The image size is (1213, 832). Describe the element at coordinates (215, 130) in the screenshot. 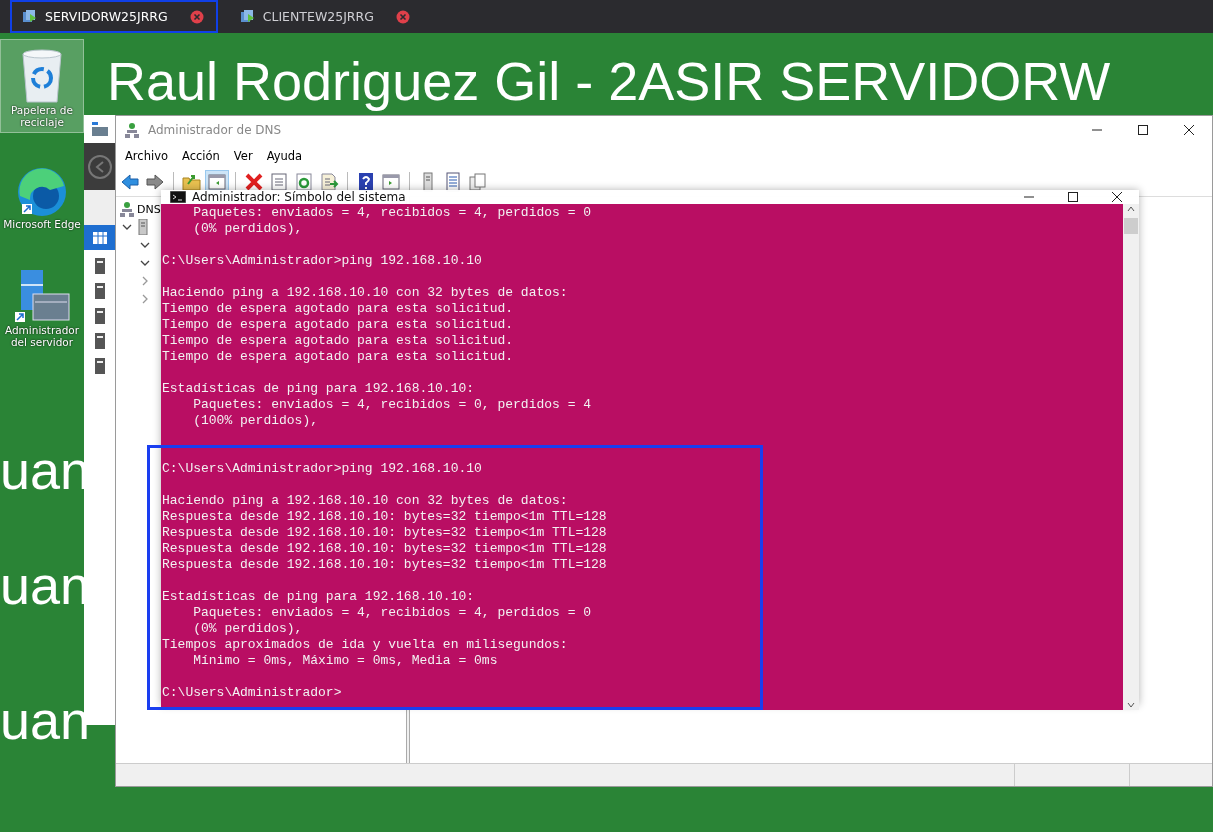

I see `window-title: Administrador de DNS` at that location.